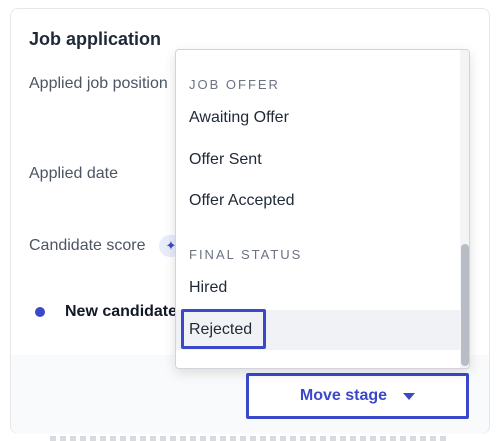 The image size is (496, 441). What do you see at coordinates (409, 396) in the screenshot?
I see `chevron-down-icon` at bounding box center [409, 396].